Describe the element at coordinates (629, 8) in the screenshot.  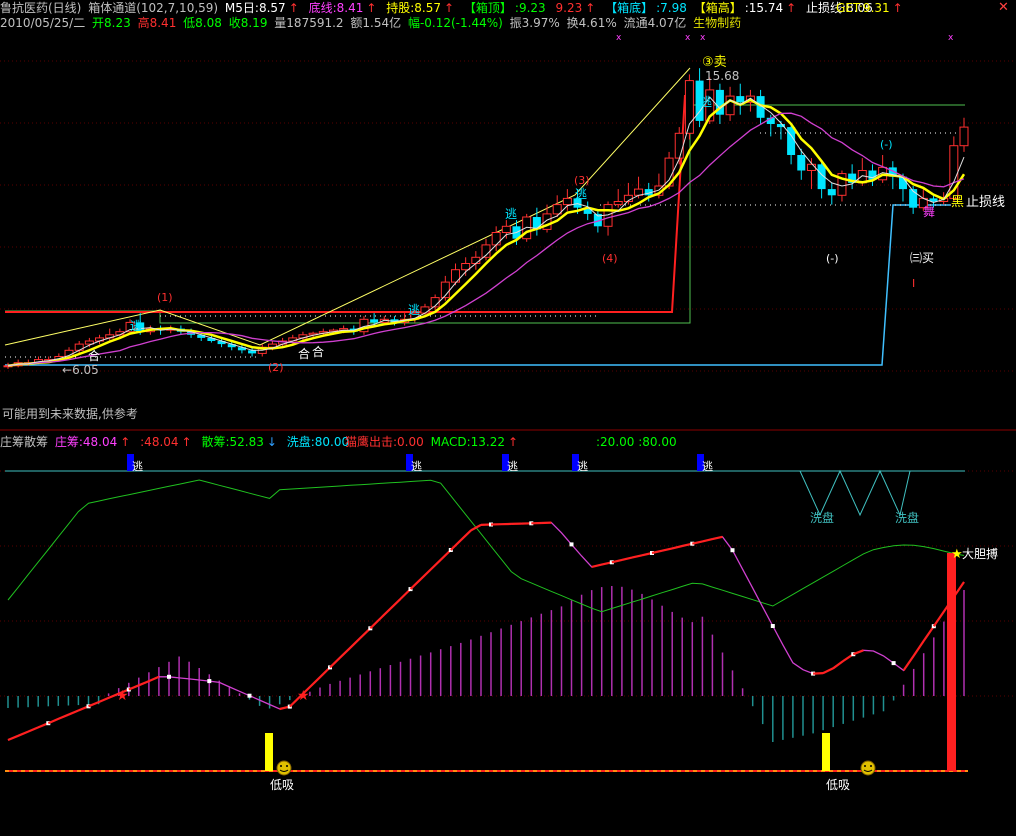
I see `box-bottom-label: 【箱底】` at that location.